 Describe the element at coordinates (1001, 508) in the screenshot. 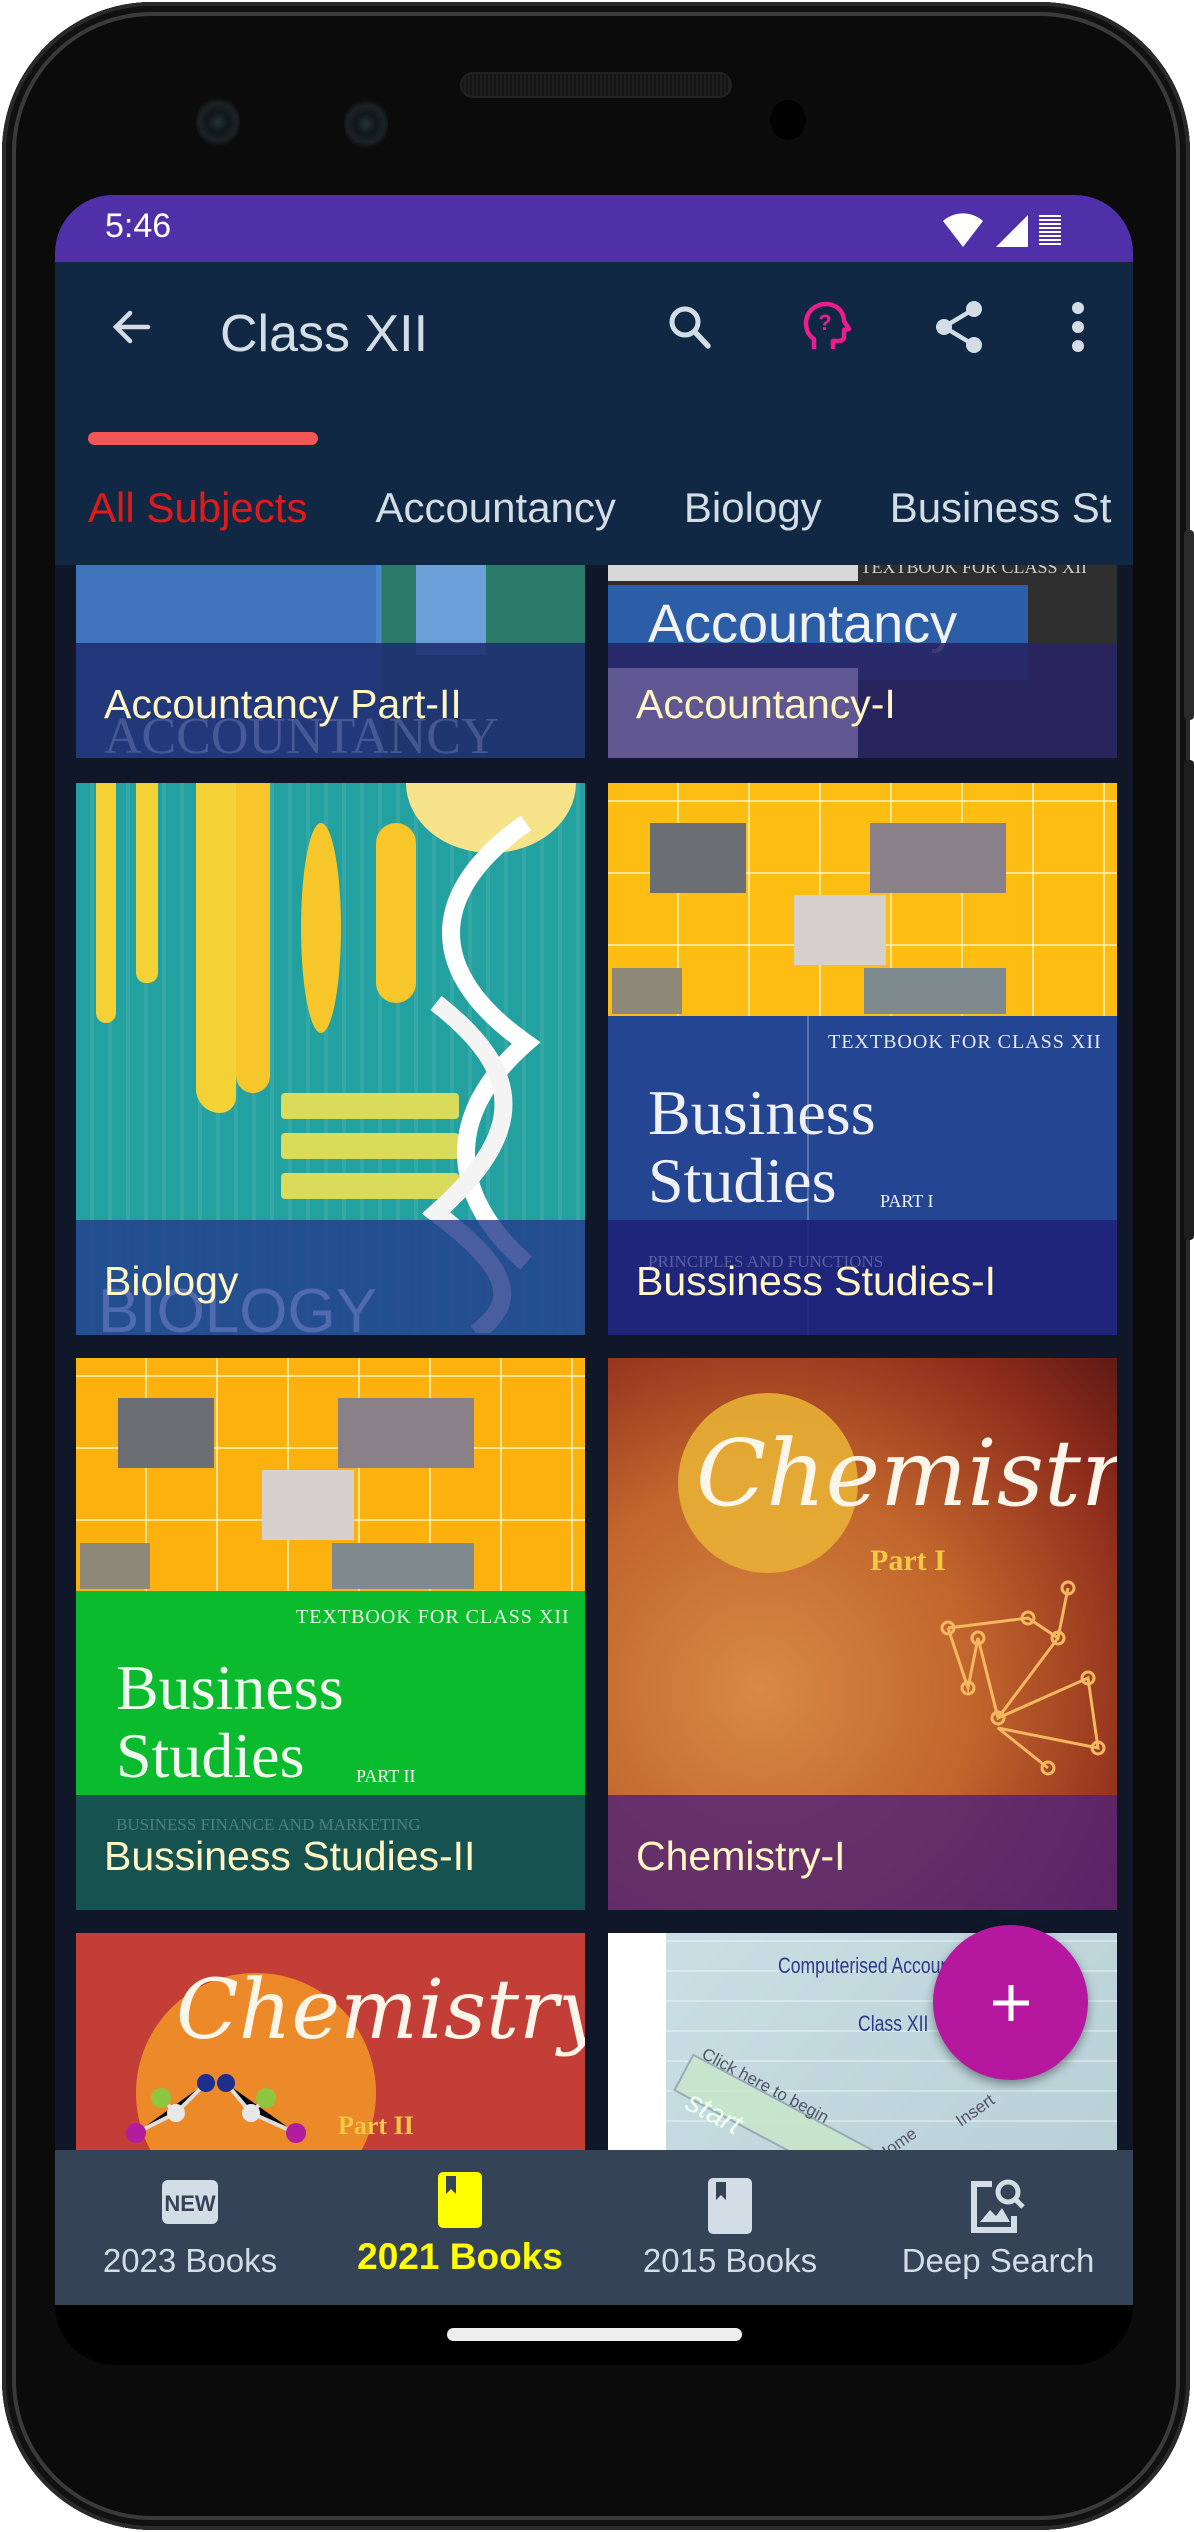

I see `tab-business-studies: Business St` at that location.